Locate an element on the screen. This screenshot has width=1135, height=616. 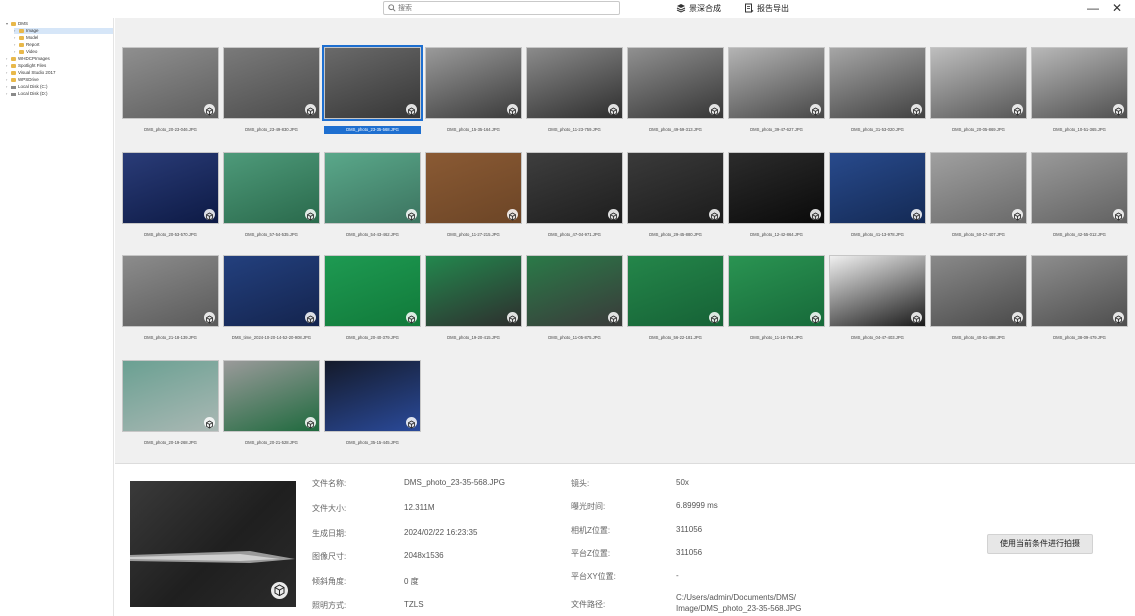
tree-item-local-disk-d: › Local Disk (D:) is located at coordinates (27, 94).